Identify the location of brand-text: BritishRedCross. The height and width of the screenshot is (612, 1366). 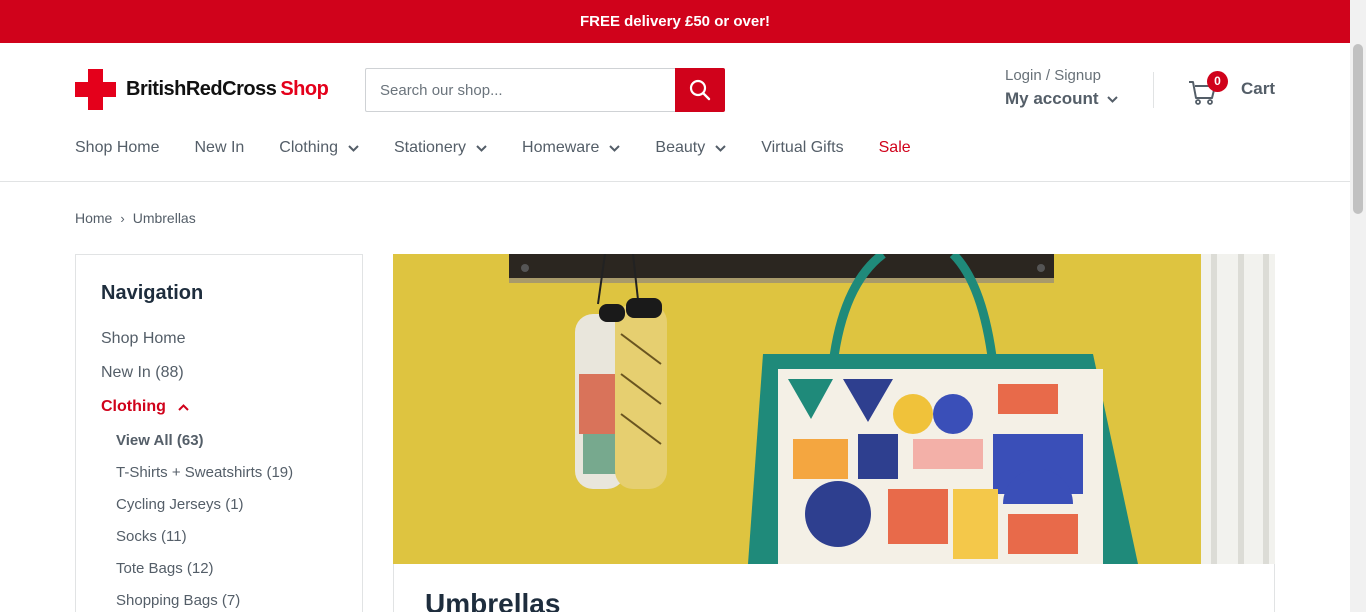
(201, 89).